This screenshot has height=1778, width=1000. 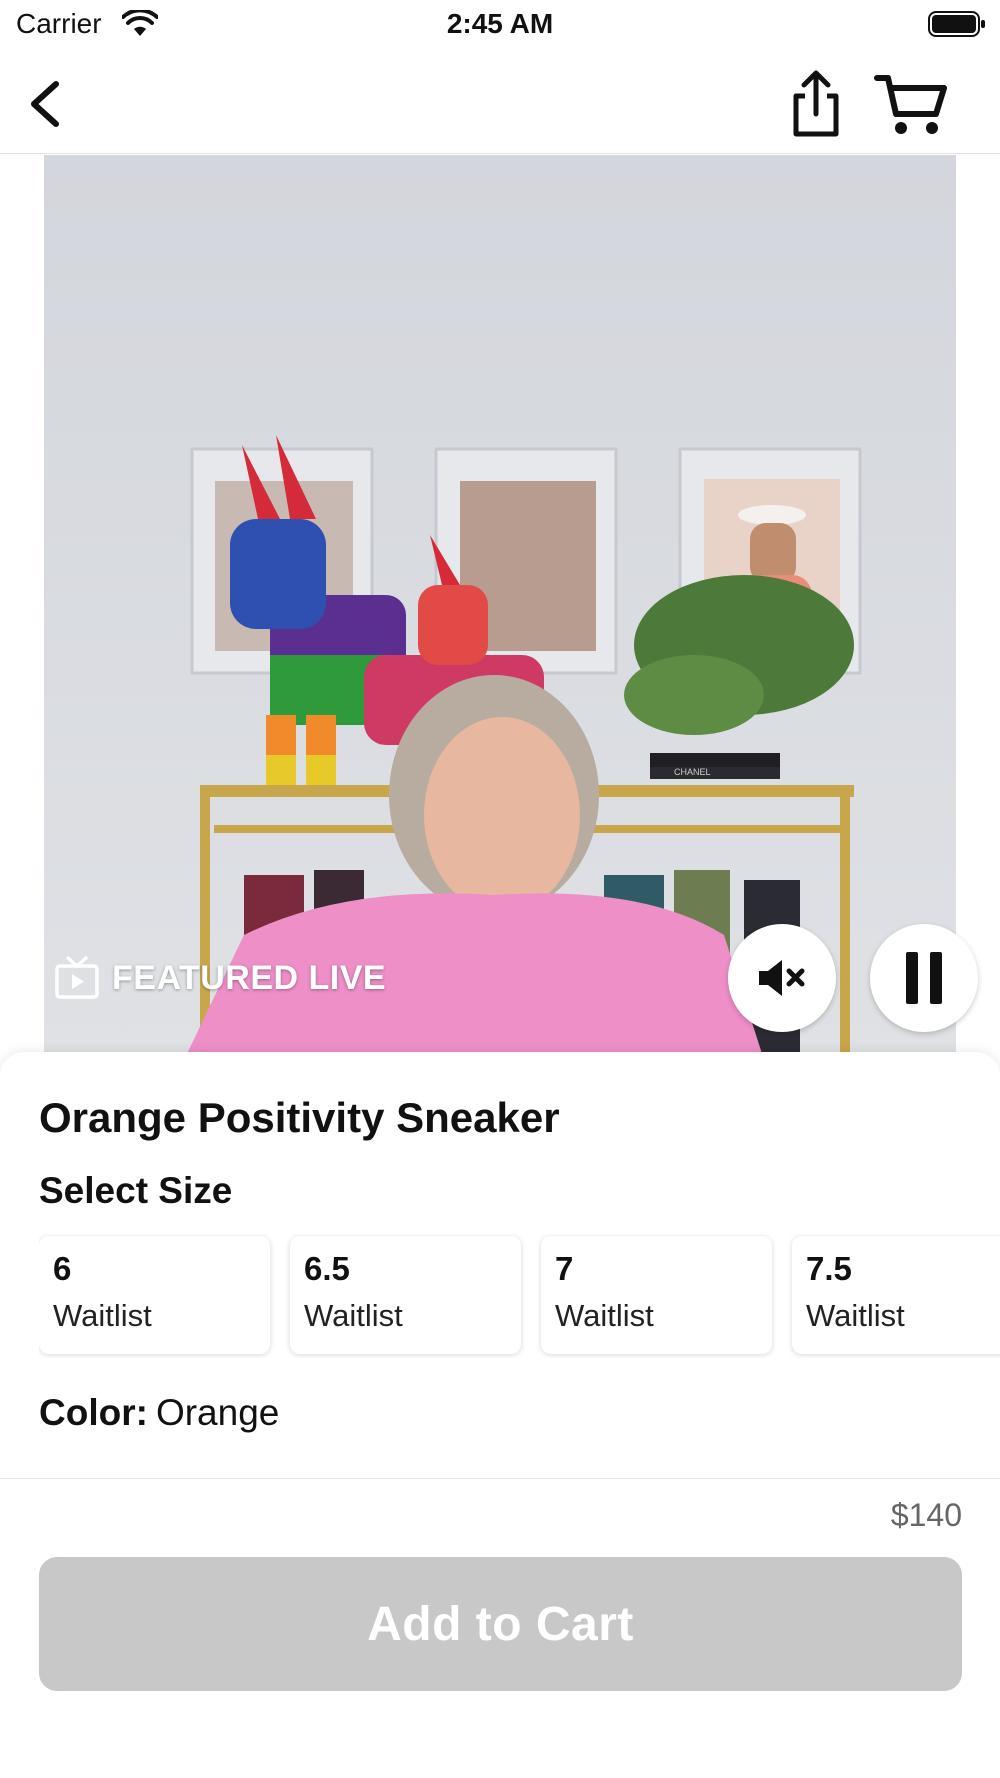 I want to click on mute-button, so click(x=782, y=978).